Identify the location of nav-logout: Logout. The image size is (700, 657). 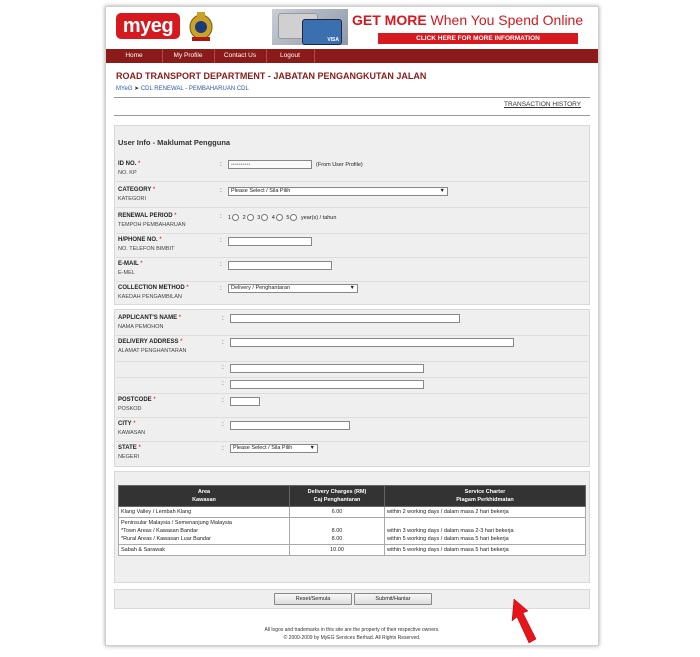
(290, 56).